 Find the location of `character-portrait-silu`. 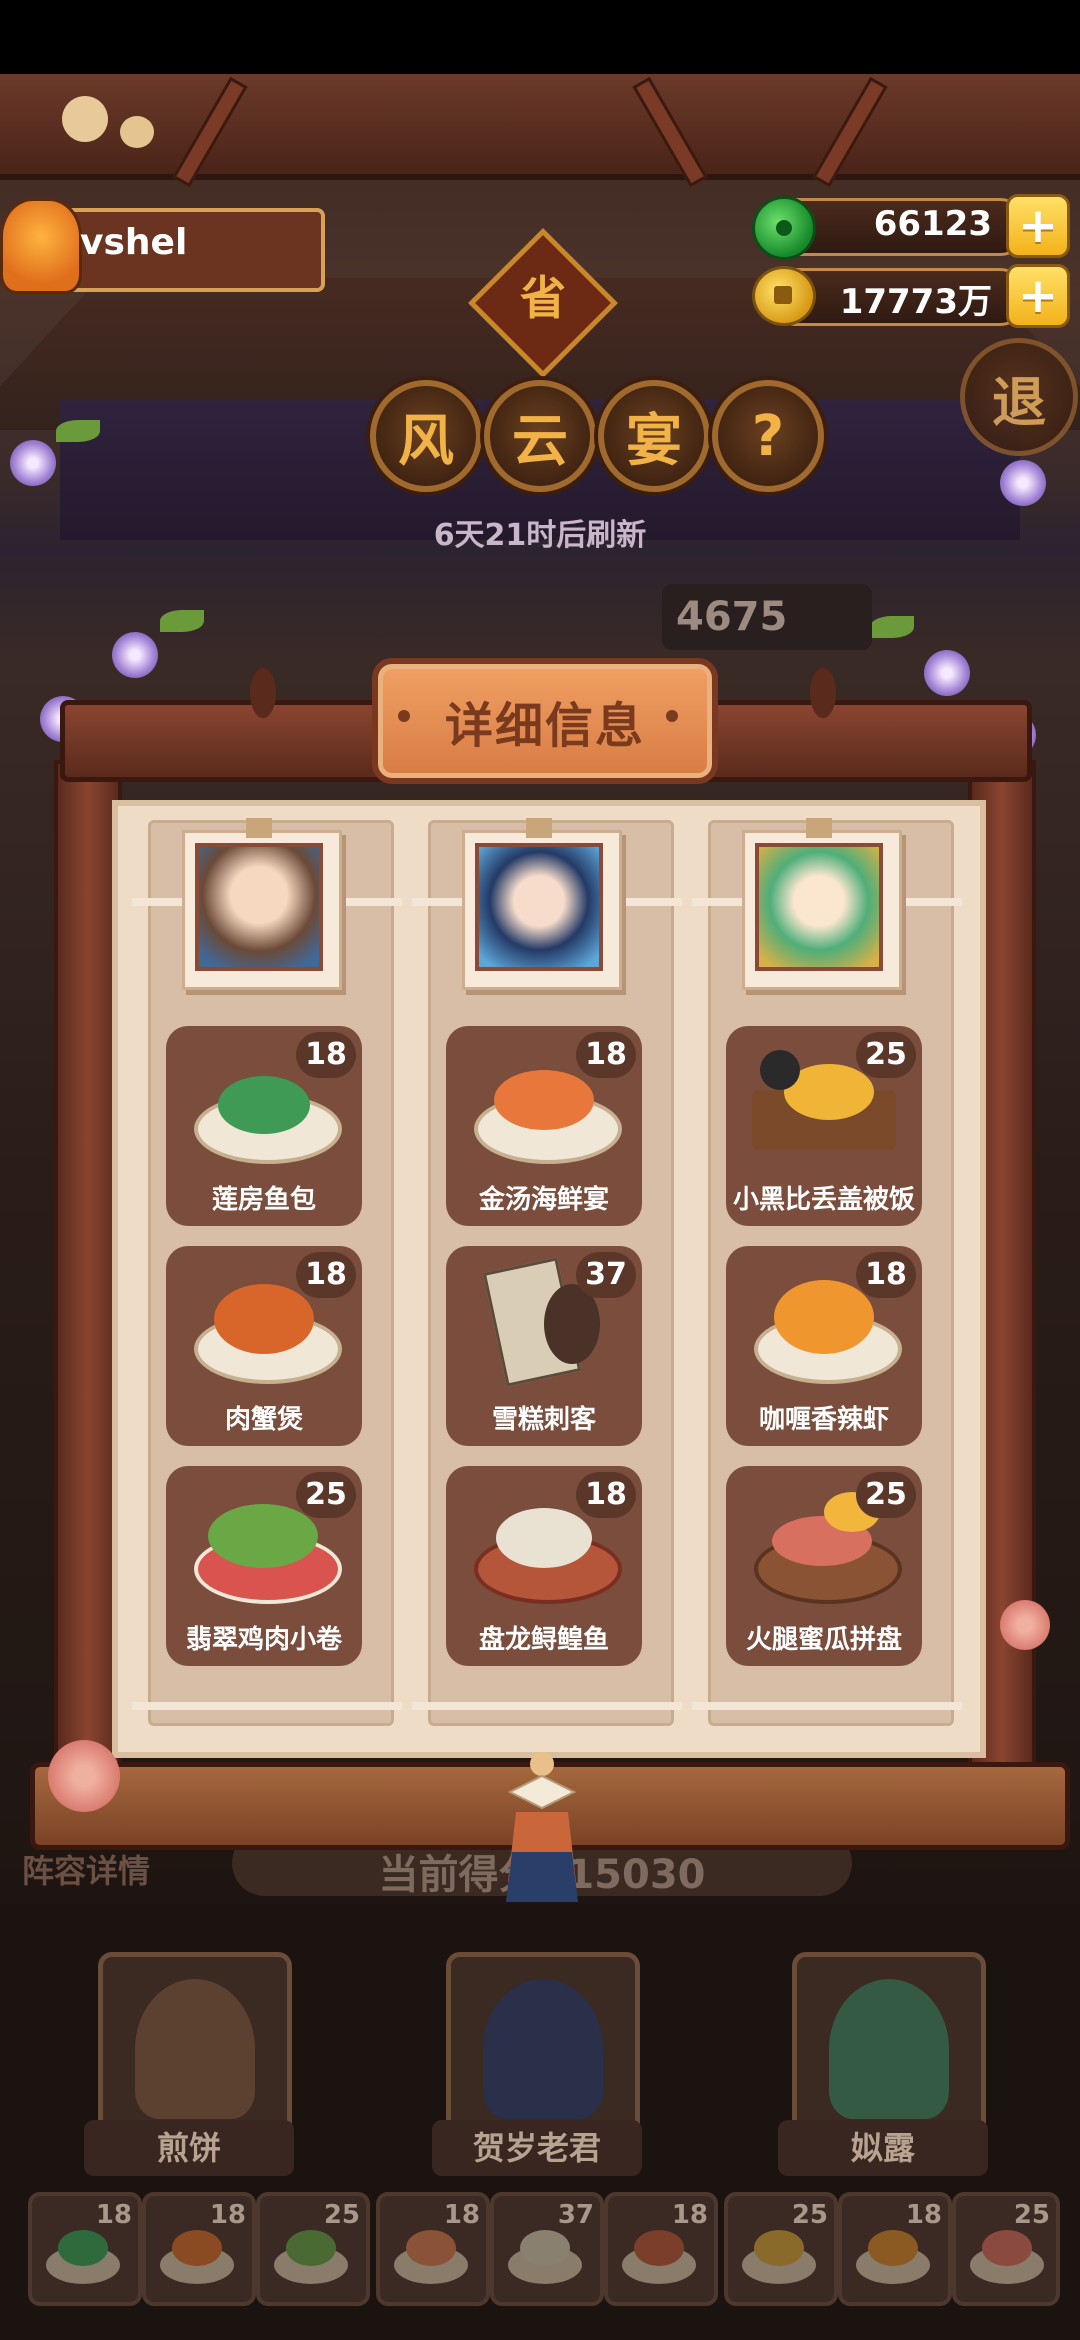

character-portrait-silu is located at coordinates (819, 907).